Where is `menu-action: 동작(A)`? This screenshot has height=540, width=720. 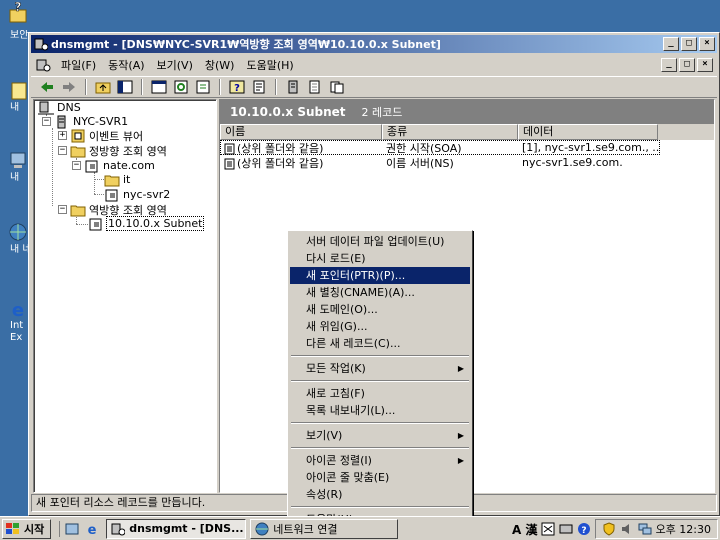
menu-action: 동작(A) is located at coordinates (126, 65).